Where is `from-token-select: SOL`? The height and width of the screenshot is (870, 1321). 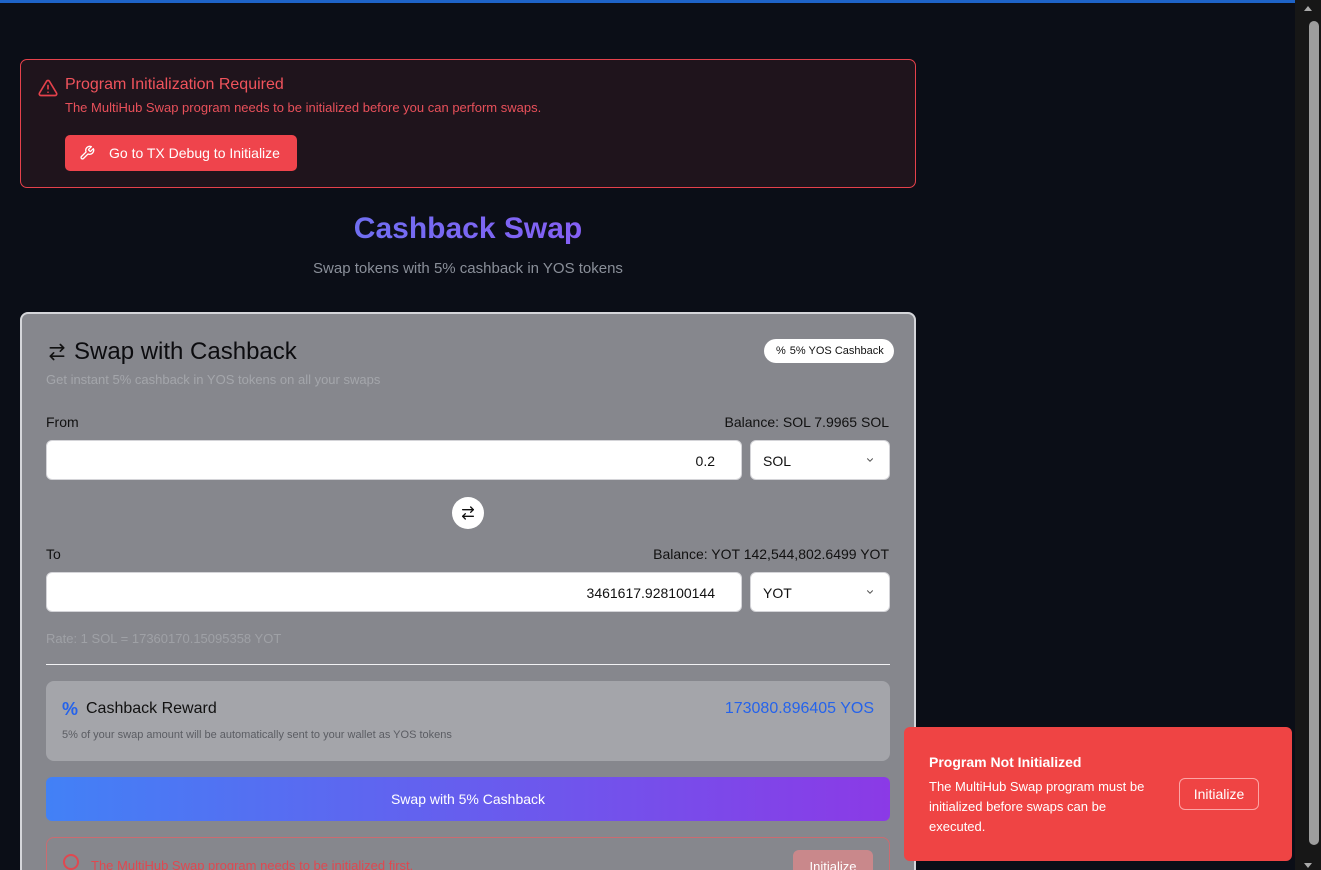
from-token-select: SOL is located at coordinates (820, 460).